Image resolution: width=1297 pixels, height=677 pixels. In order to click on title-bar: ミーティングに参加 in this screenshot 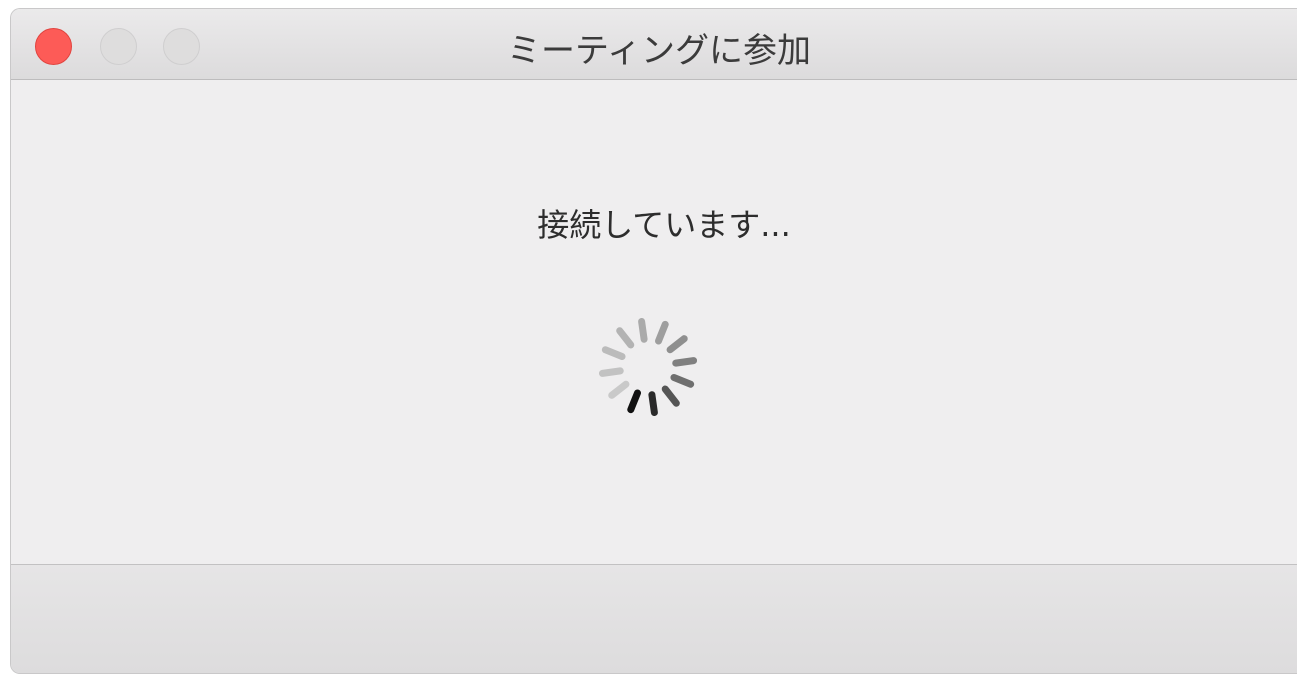, I will do `click(654, 44)`.